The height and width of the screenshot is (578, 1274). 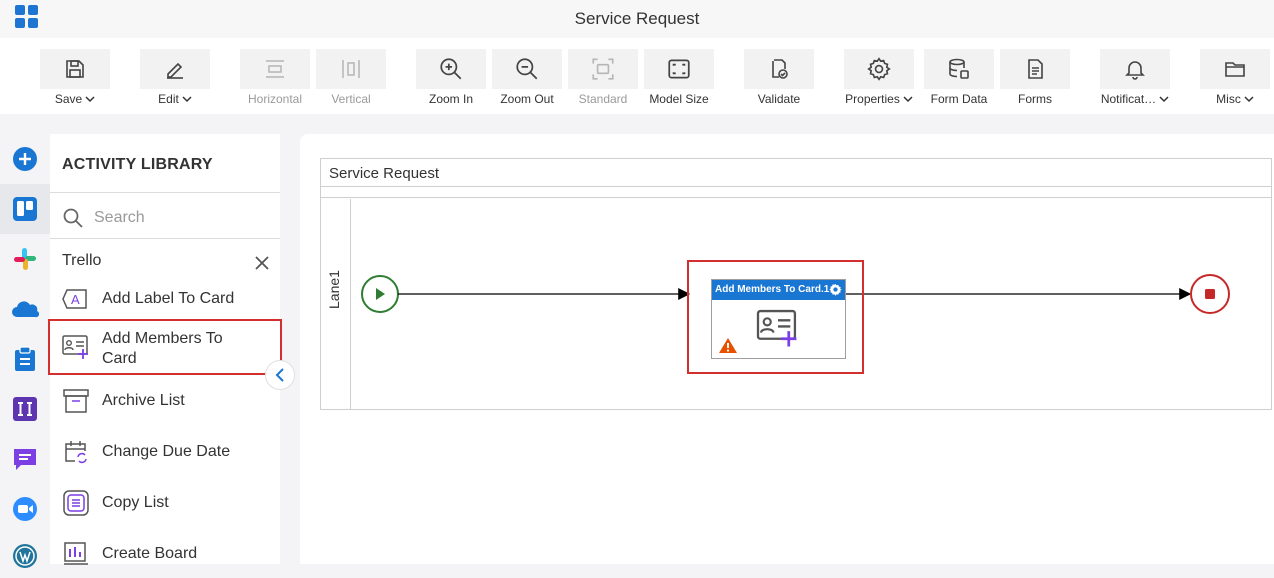 I want to click on zoom-in-button: Zoom In, so click(x=451, y=77).